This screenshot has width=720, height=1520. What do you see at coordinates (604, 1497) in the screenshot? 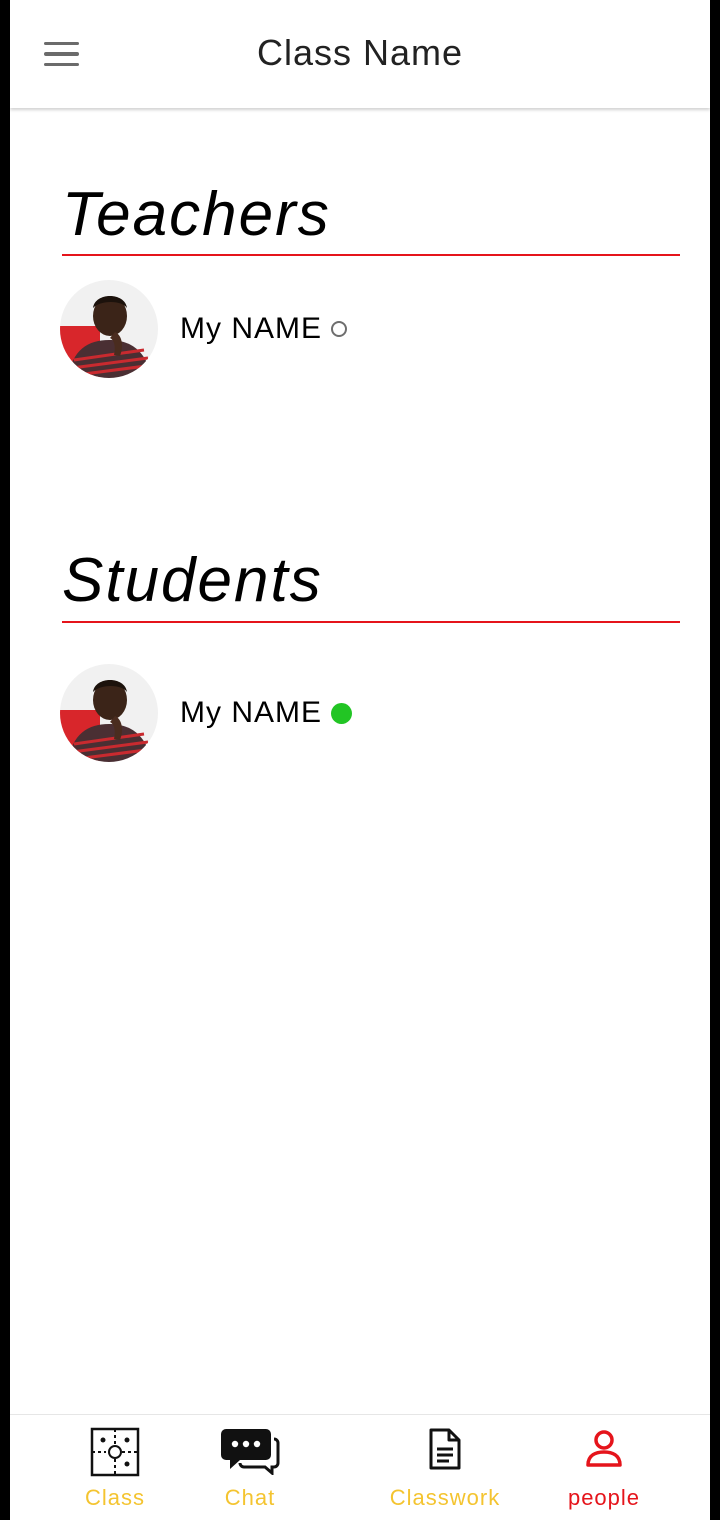
I see `nav-label-people: people` at bounding box center [604, 1497].